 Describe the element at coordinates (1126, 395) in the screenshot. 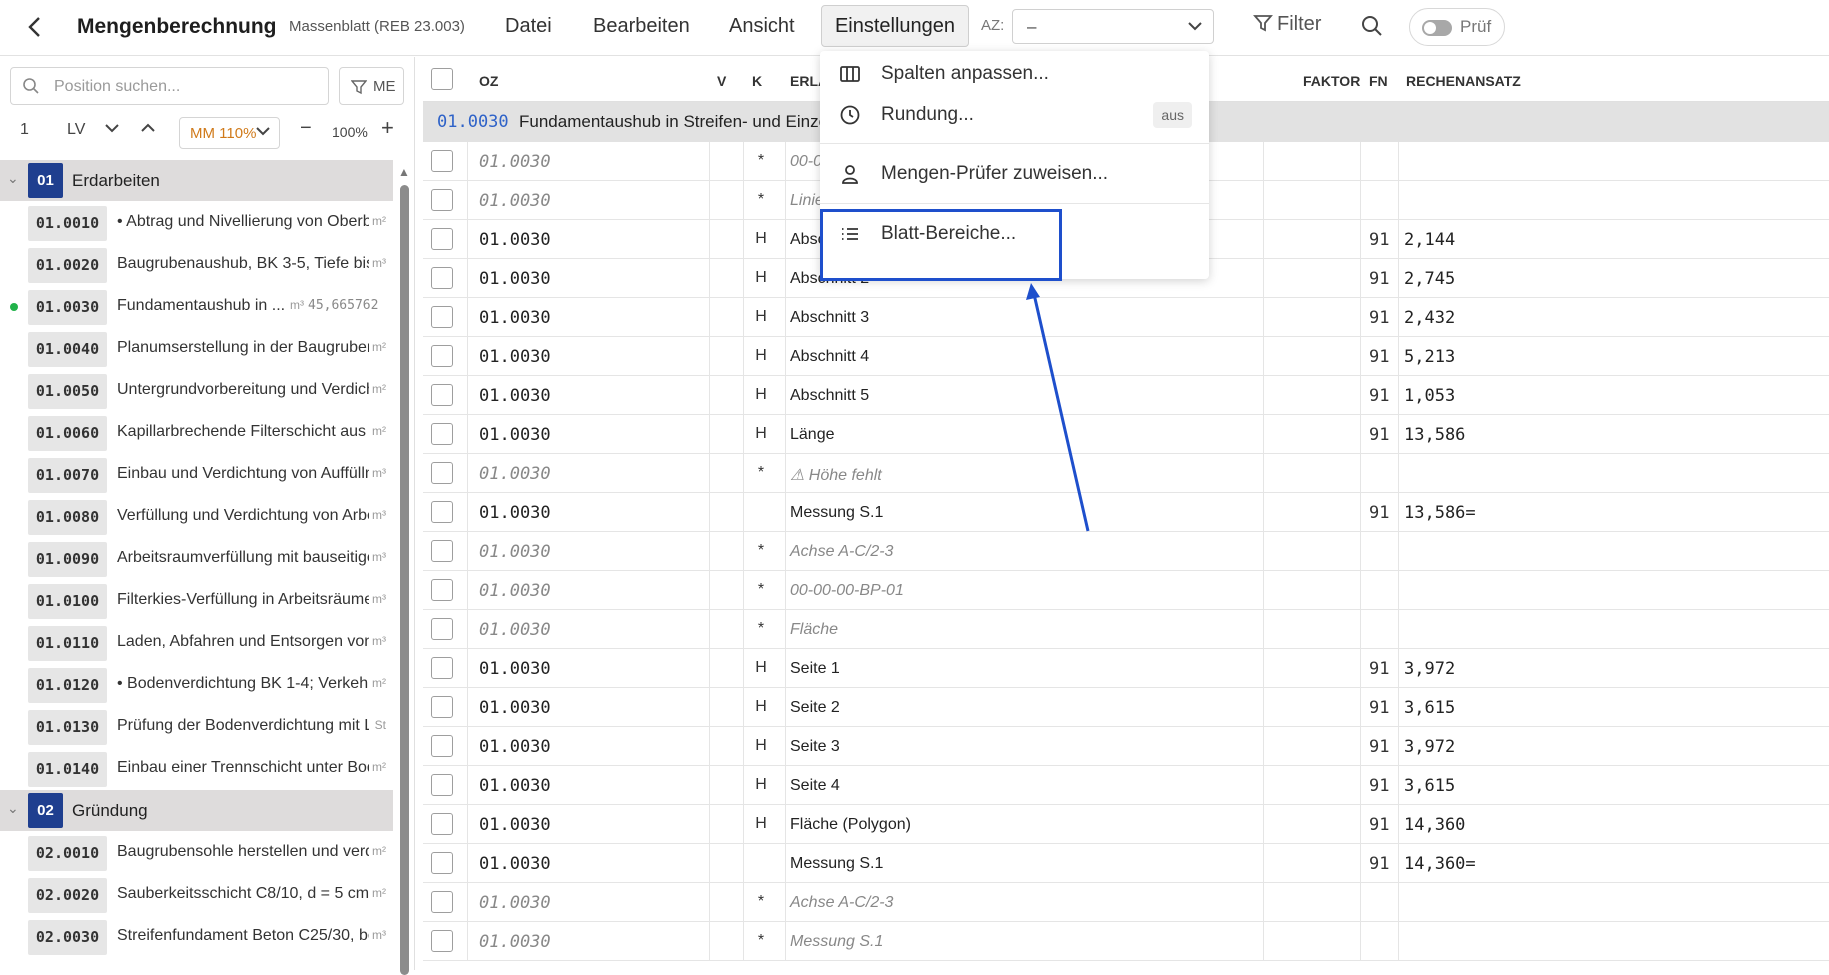

I see `grid-row: 01.0030 H Abschnitt 5 91 1,053` at that location.